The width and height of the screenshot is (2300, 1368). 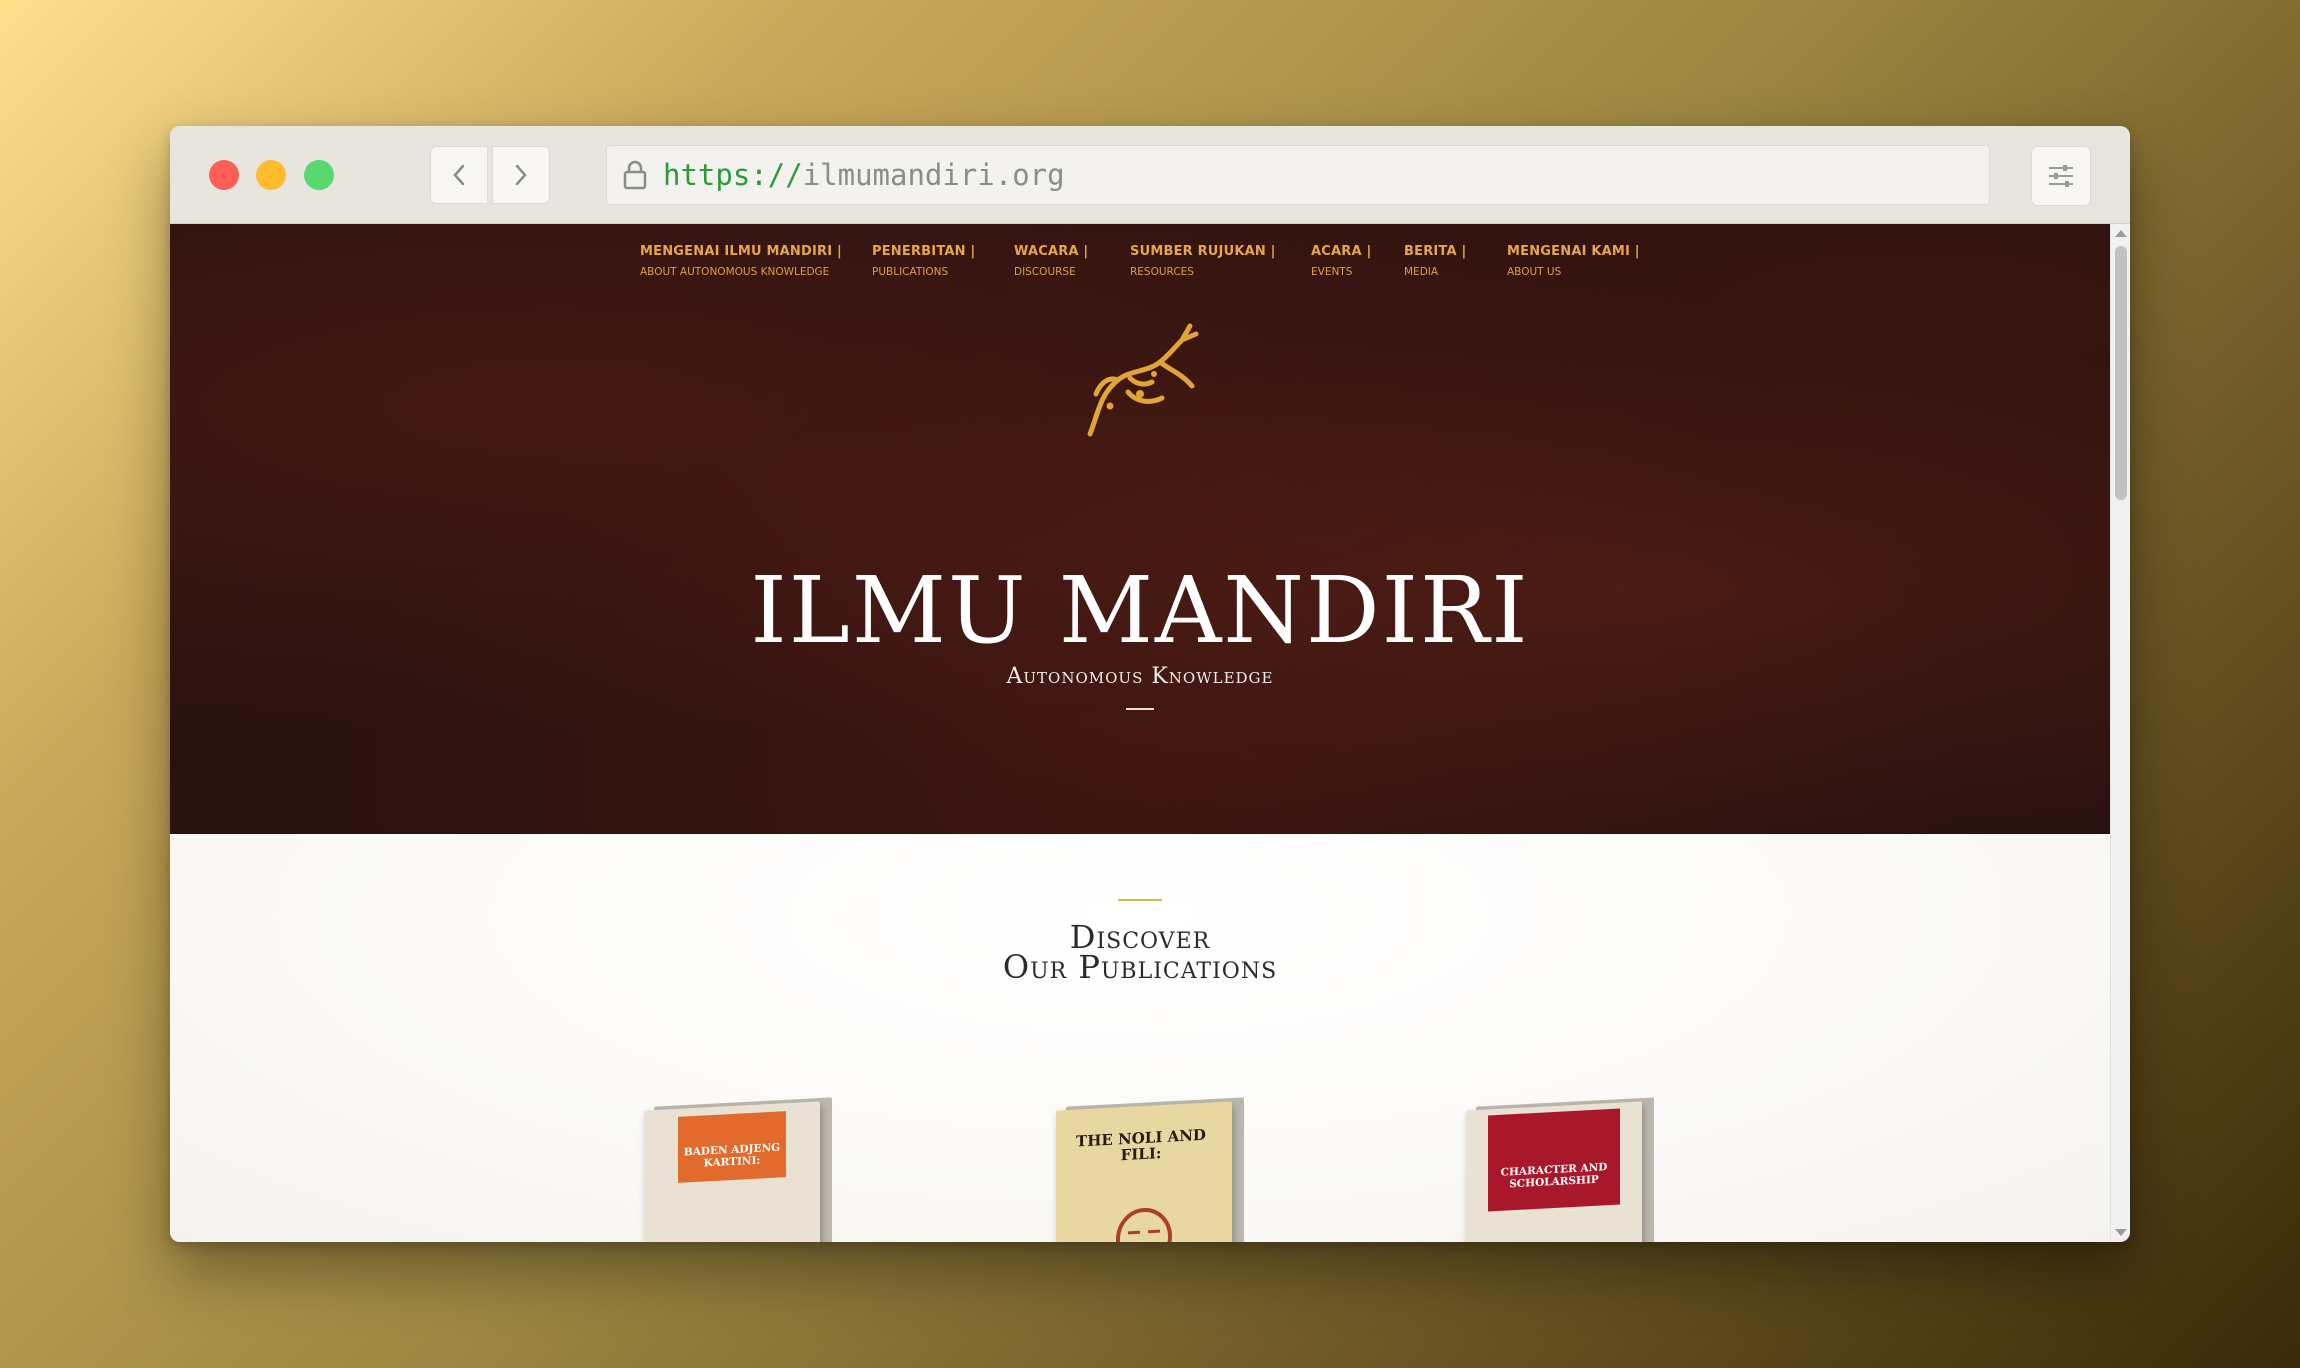 I want to click on book-cover-noli-and-fili: THE NOLI AND FILI:, so click(x=1150, y=1169).